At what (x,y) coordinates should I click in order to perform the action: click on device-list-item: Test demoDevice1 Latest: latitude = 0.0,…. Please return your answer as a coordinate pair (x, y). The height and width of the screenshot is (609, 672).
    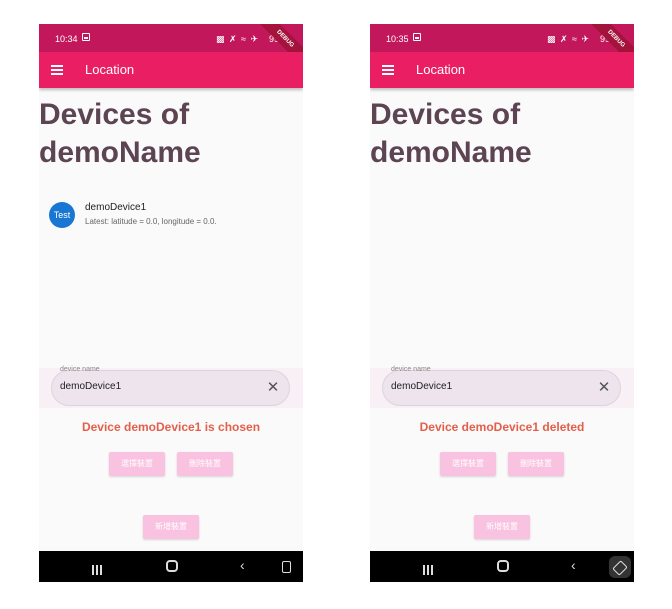
    Looking at the image, I should click on (171, 216).